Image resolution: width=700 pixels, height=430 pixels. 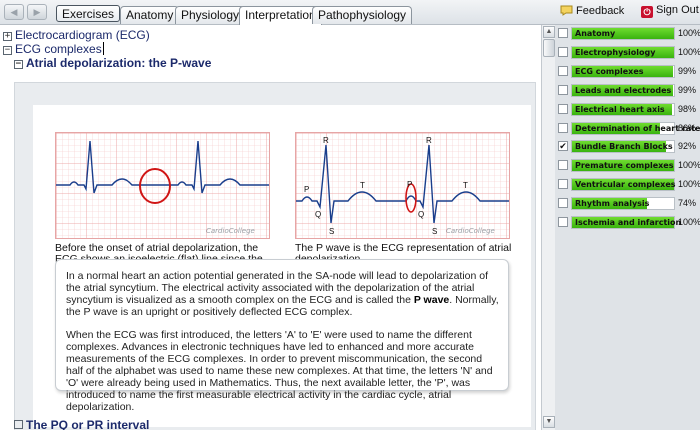 I want to click on progress-row: Rhythm analysis 74%, so click(x=627, y=204).